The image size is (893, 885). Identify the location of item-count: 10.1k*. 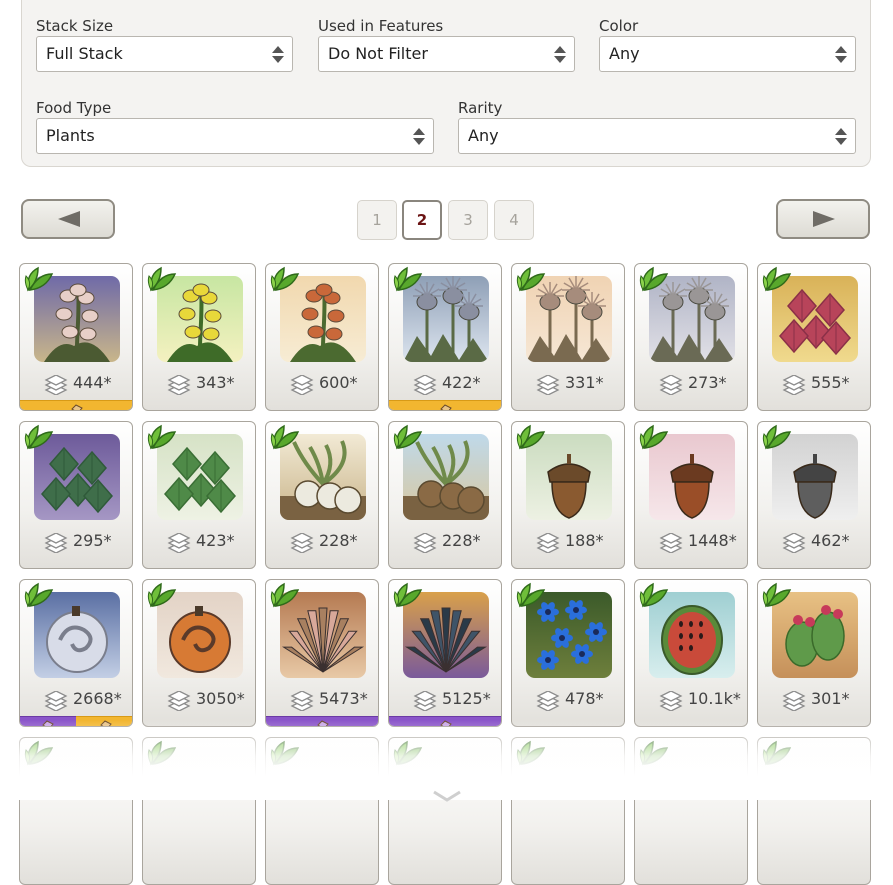
(691, 700).